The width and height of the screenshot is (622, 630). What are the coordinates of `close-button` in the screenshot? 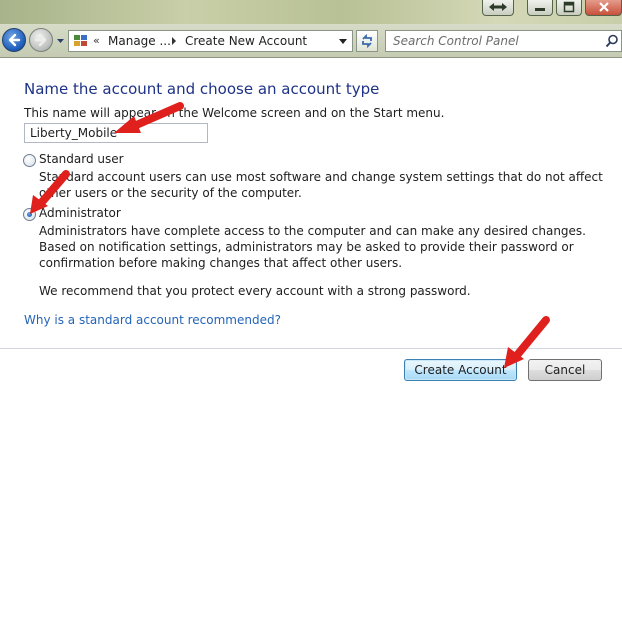 It's located at (603, 8).